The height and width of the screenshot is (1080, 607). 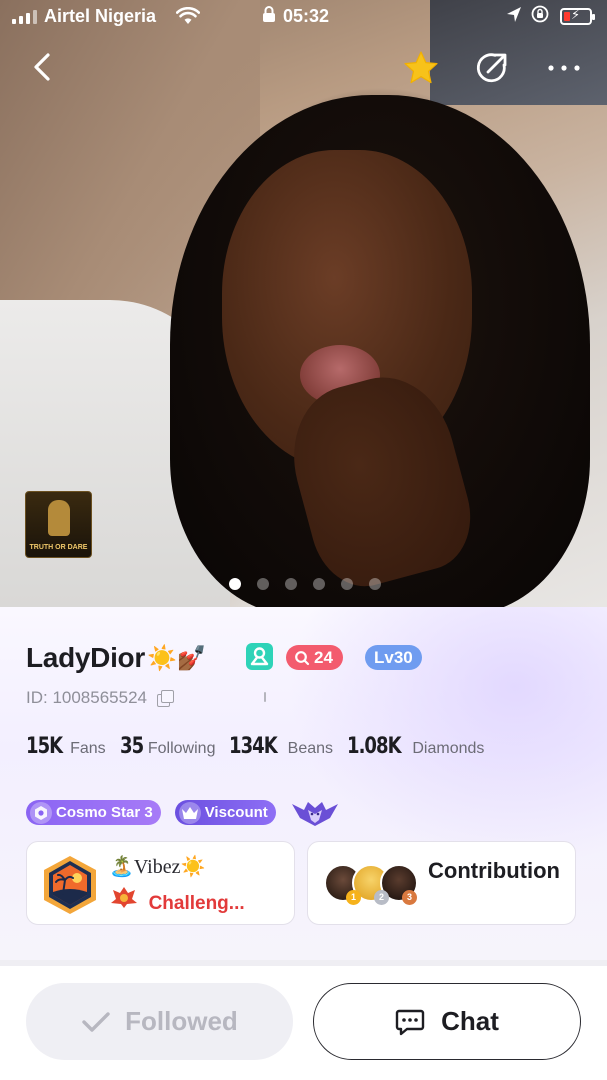 I want to click on rank-1-badge: 1, so click(x=353, y=897).